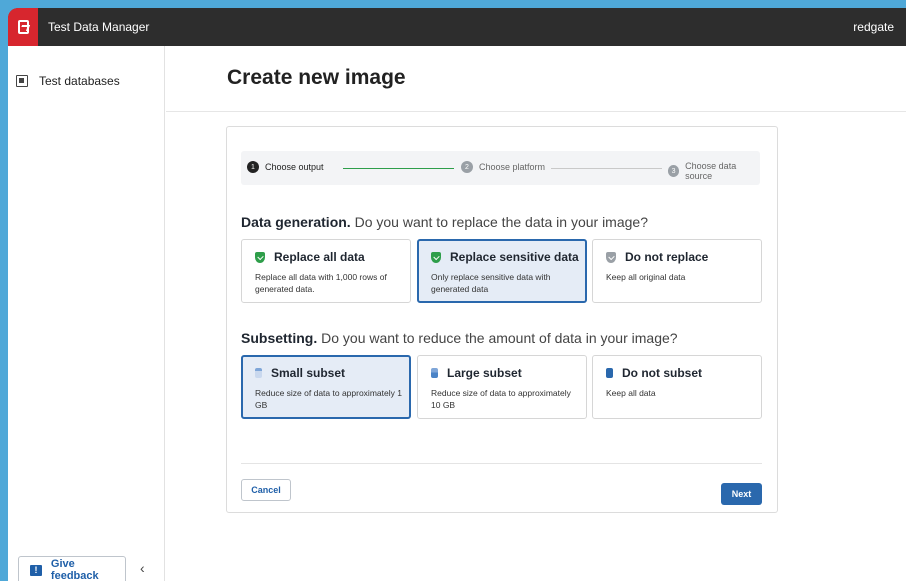  I want to click on option-title-text: Replace all data, so click(319, 257).